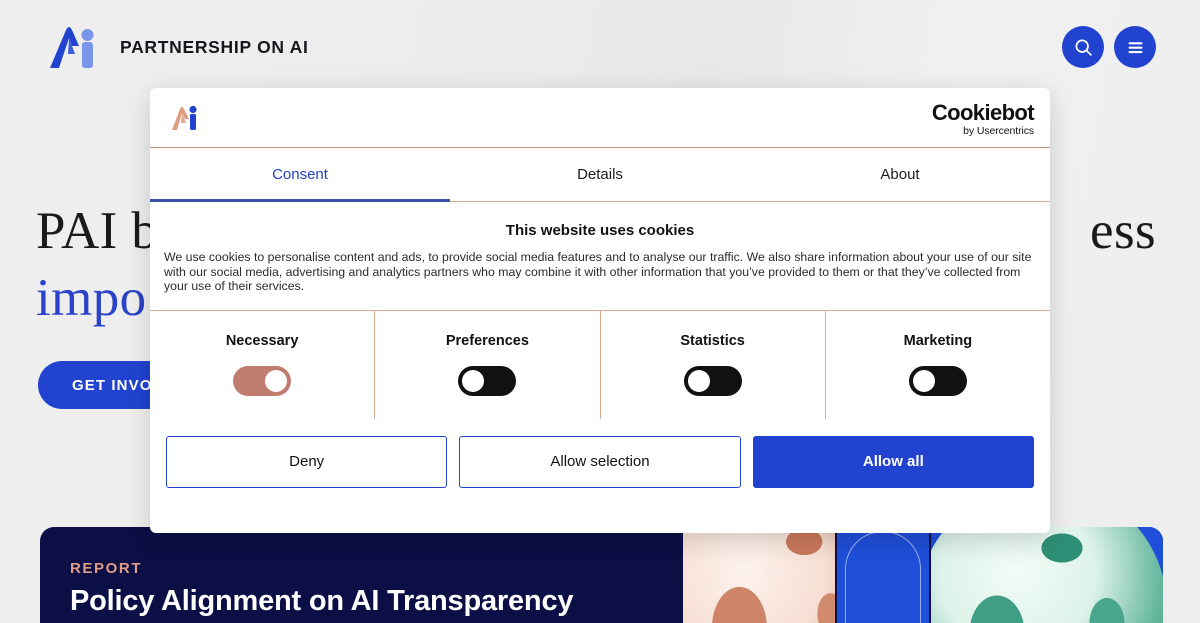 The height and width of the screenshot is (623, 1200). I want to click on toggle-preferences, so click(487, 381).